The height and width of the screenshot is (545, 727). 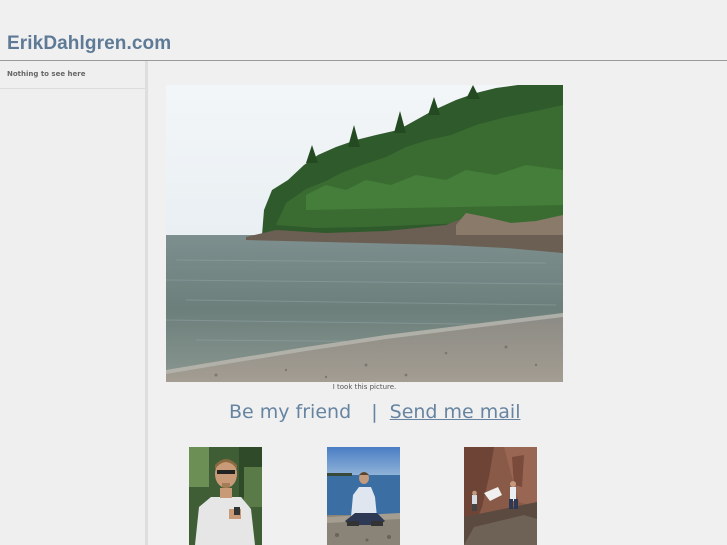 What do you see at coordinates (500, 496) in the screenshot?
I see `thumbnail-photo-rocks` at bounding box center [500, 496].